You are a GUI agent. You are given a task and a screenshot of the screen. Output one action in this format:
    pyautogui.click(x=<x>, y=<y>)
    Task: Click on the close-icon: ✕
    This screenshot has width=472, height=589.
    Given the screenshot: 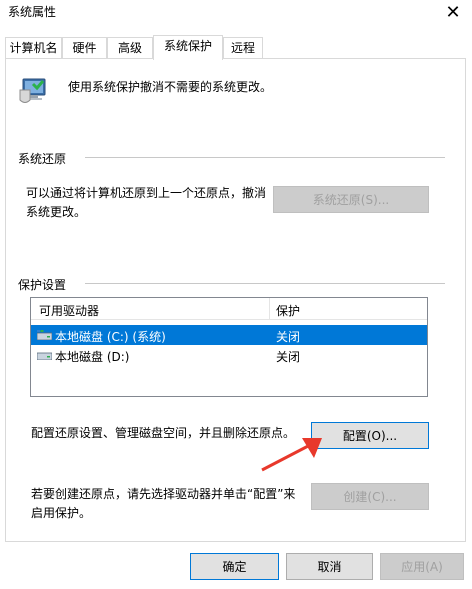 What is the action you would take?
    pyautogui.click(x=453, y=13)
    